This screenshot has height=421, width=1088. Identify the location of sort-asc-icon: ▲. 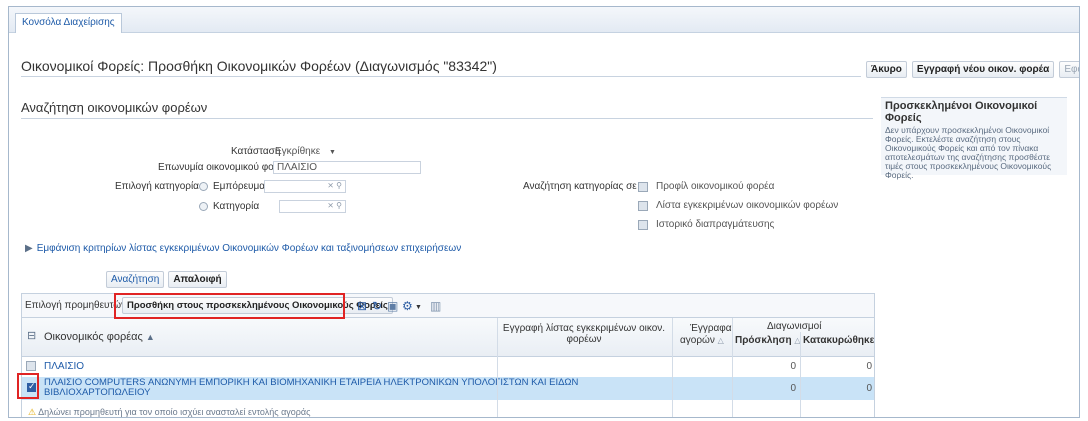
(150, 337).